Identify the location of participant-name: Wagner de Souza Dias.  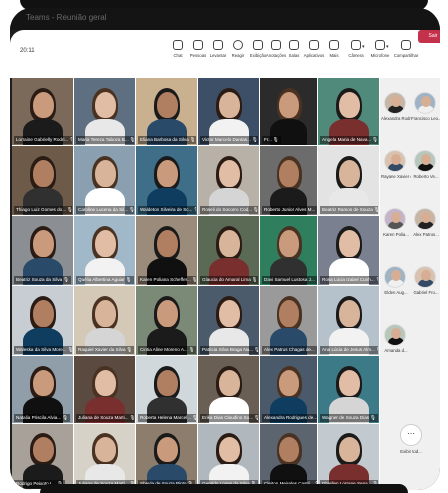
(346, 417).